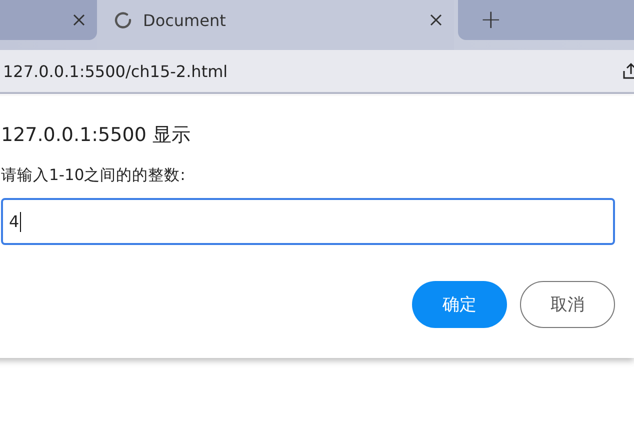  What do you see at coordinates (96, 135) in the screenshot?
I see `dialog-title: 127.0.0.1:5500 显示` at bounding box center [96, 135].